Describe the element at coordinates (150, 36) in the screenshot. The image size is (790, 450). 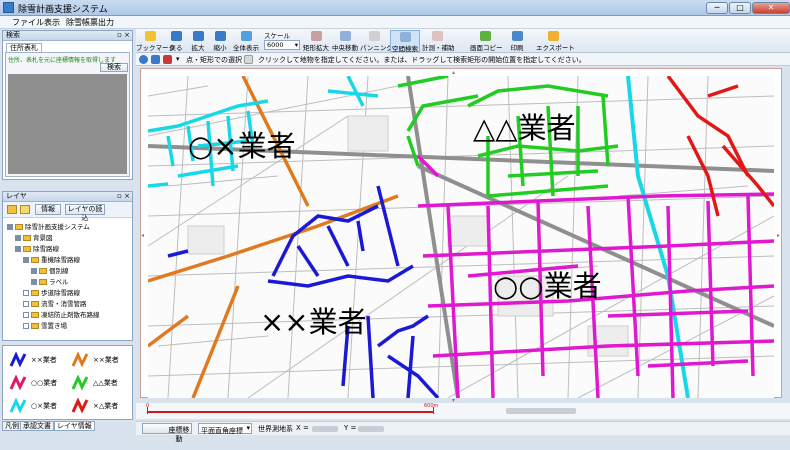
I see `star-icon` at that location.